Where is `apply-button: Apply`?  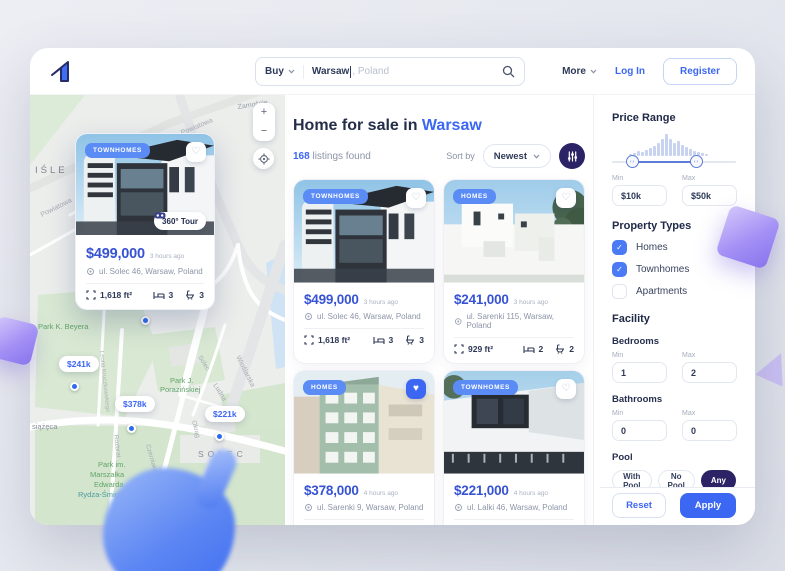 apply-button: Apply is located at coordinates (708, 505).